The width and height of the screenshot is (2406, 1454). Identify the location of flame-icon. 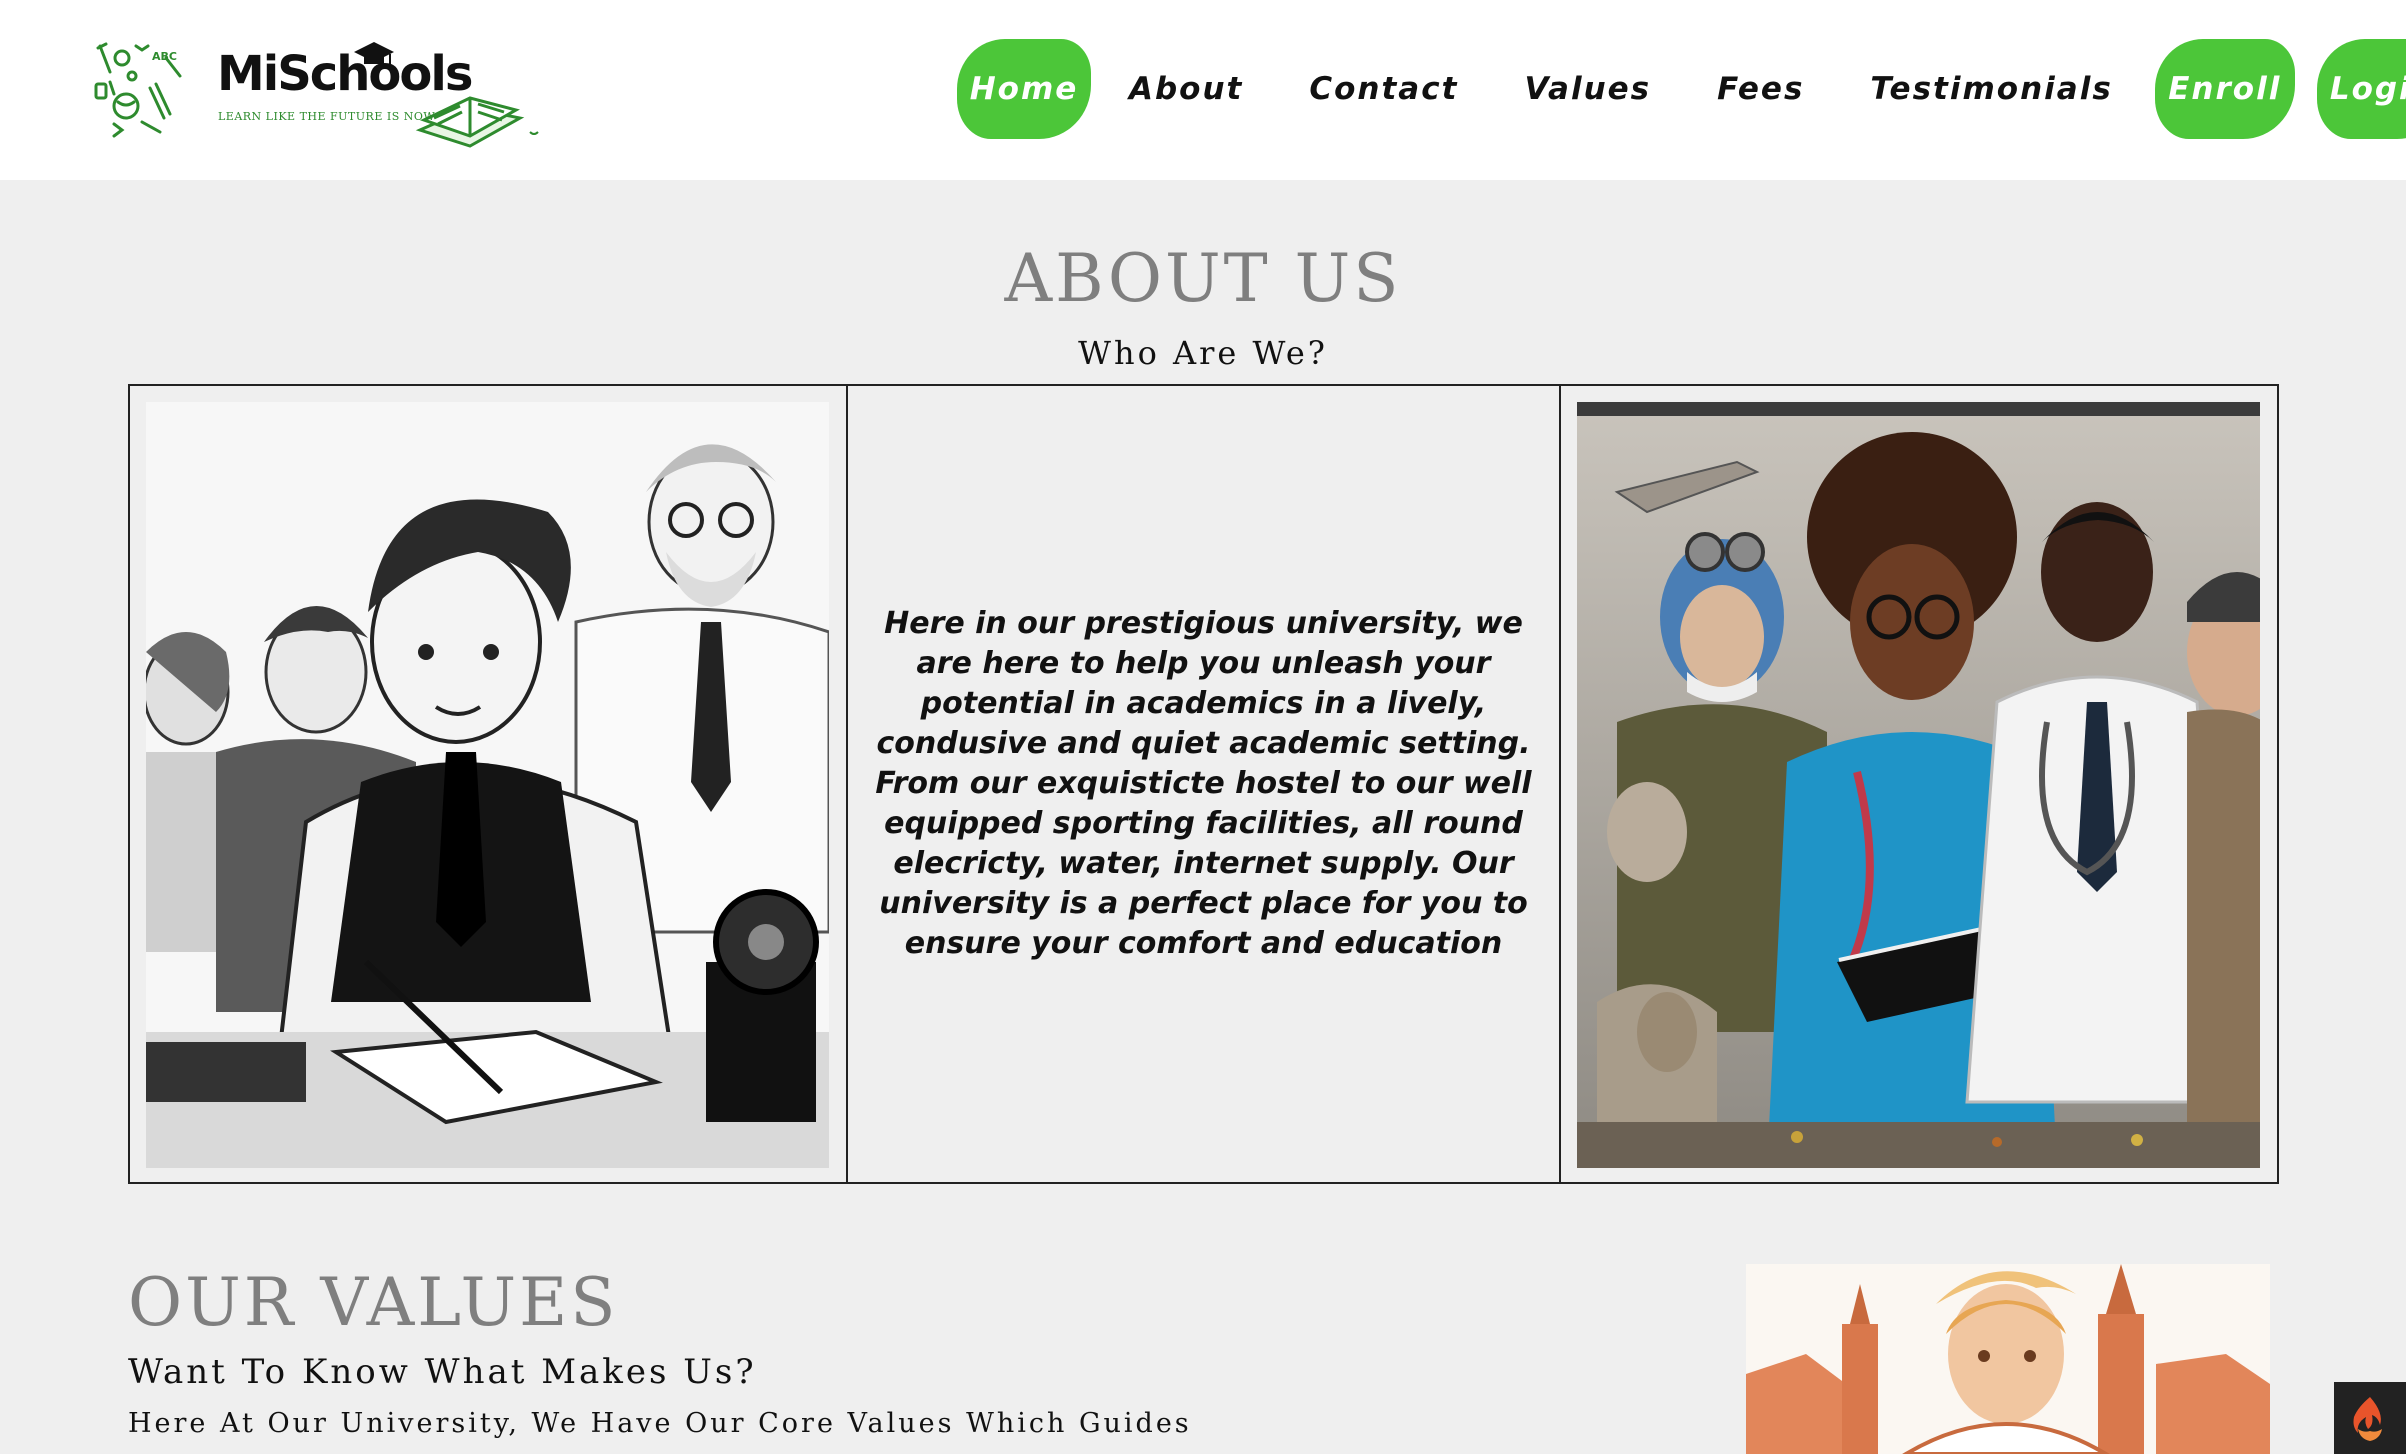
(2367, 1419).